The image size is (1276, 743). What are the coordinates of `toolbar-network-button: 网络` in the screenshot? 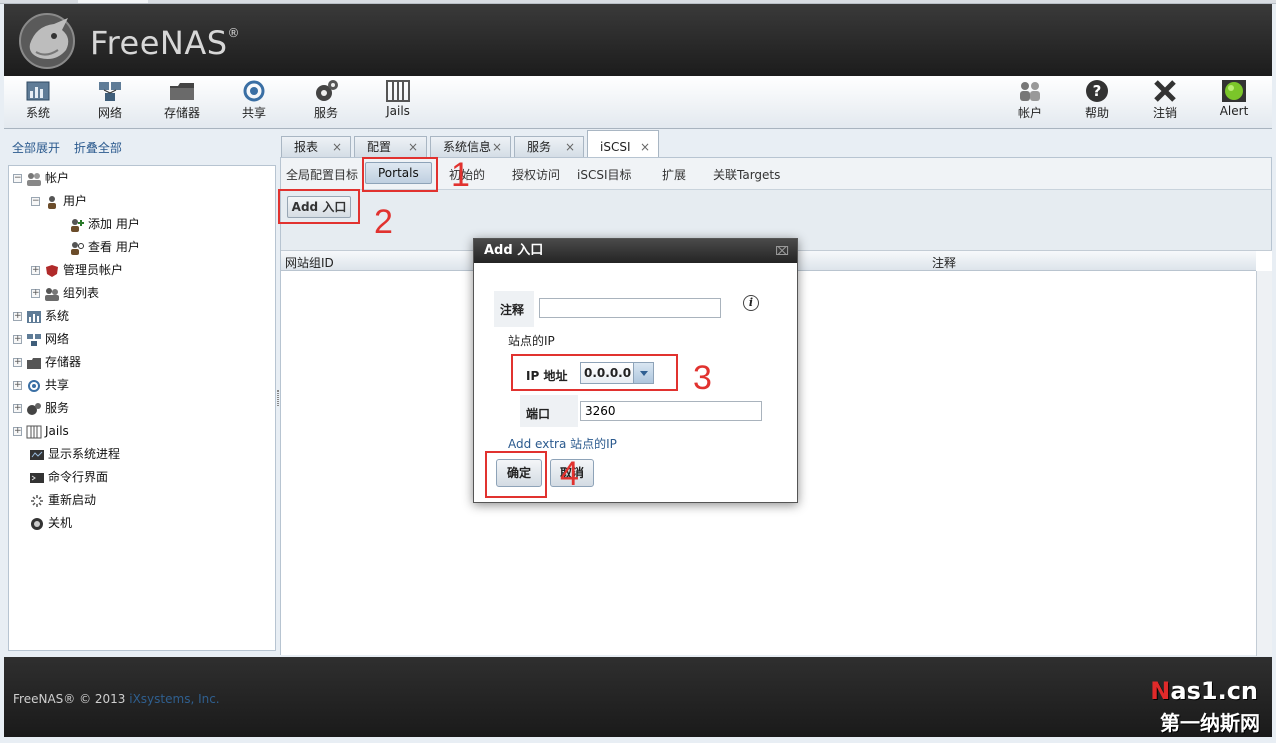 It's located at (110, 102).